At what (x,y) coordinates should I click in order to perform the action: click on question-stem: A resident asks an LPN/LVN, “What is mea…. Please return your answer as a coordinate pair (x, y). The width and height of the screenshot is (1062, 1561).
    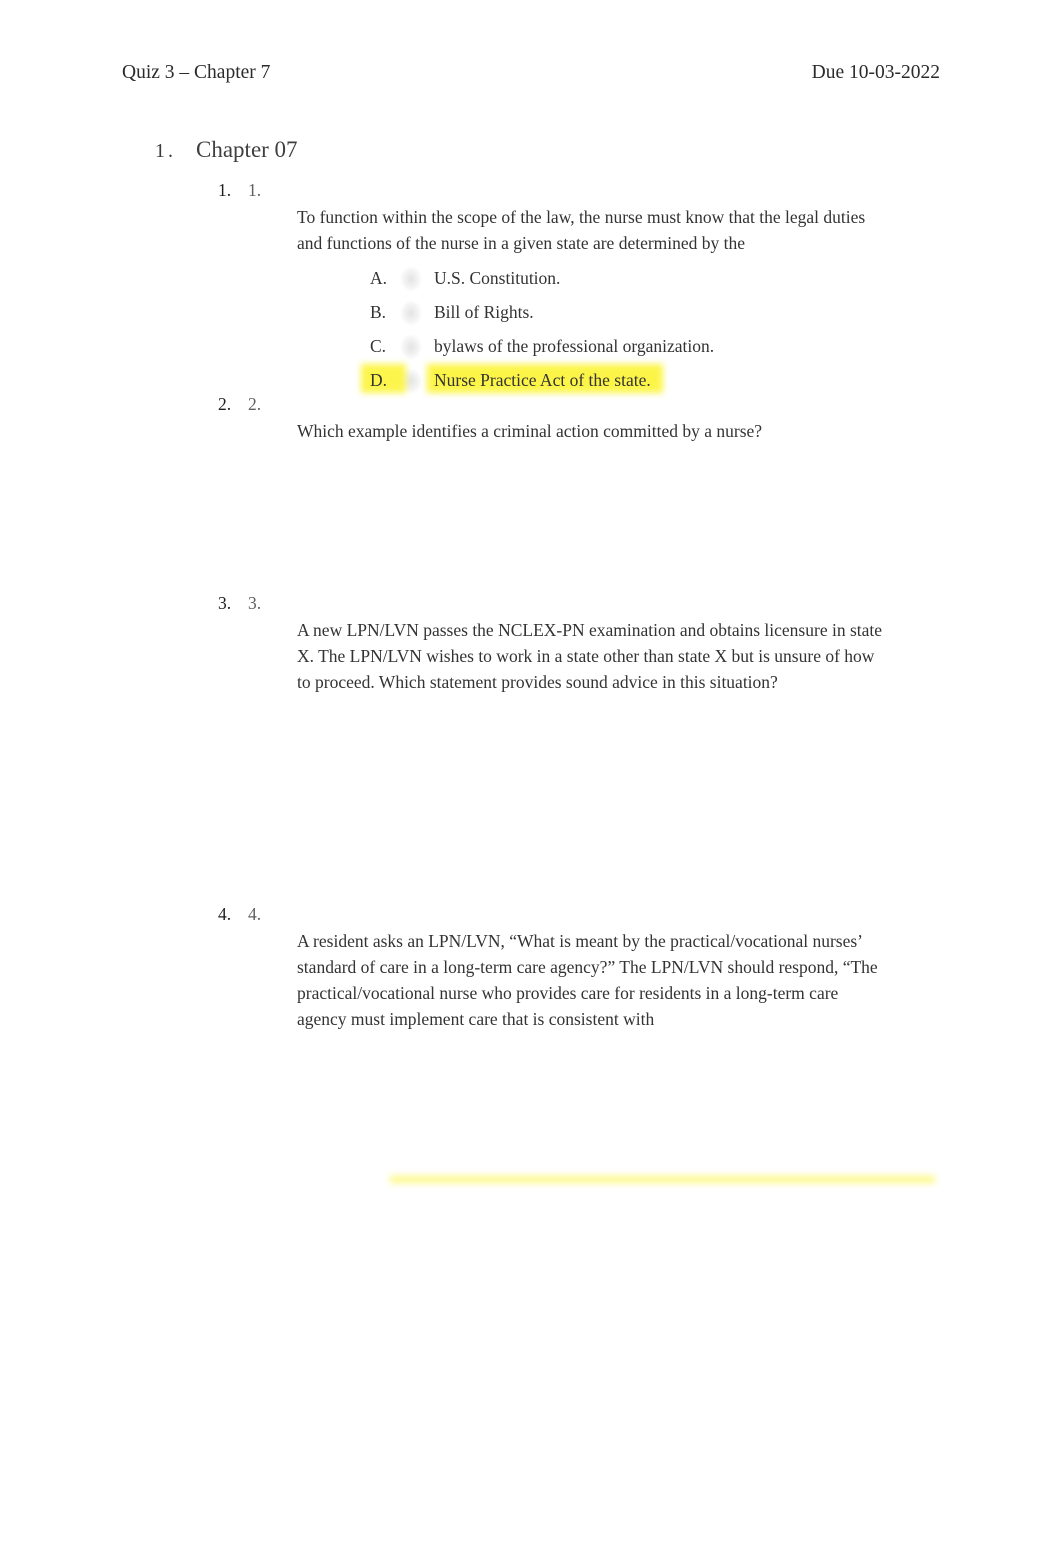
    Looking at the image, I should click on (587, 980).